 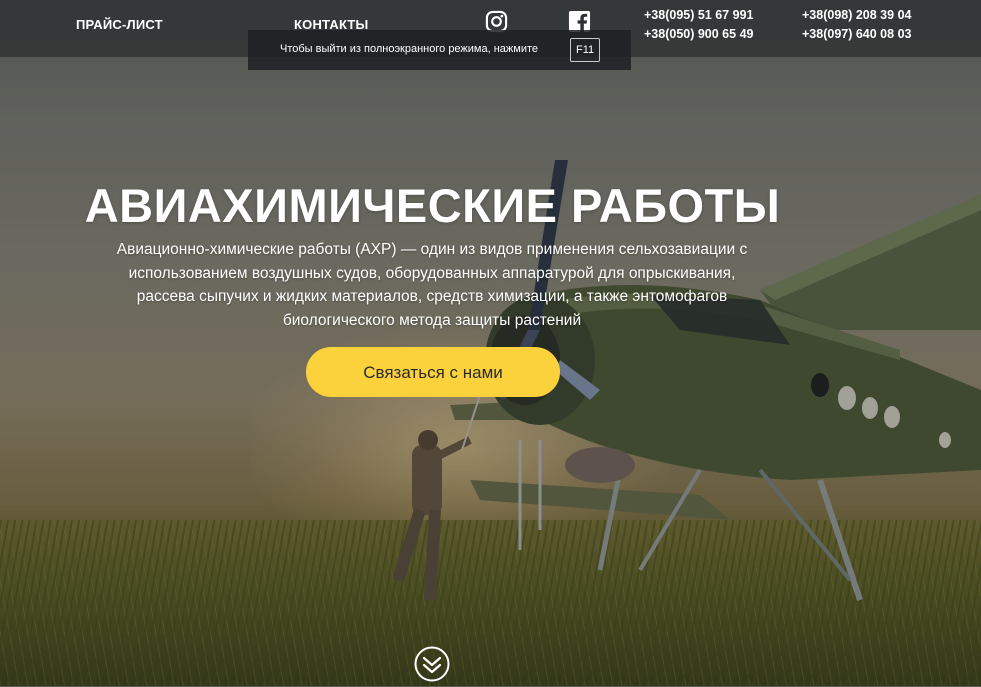 I want to click on phone-number: +38(098) 208 39 04, so click(x=856, y=15).